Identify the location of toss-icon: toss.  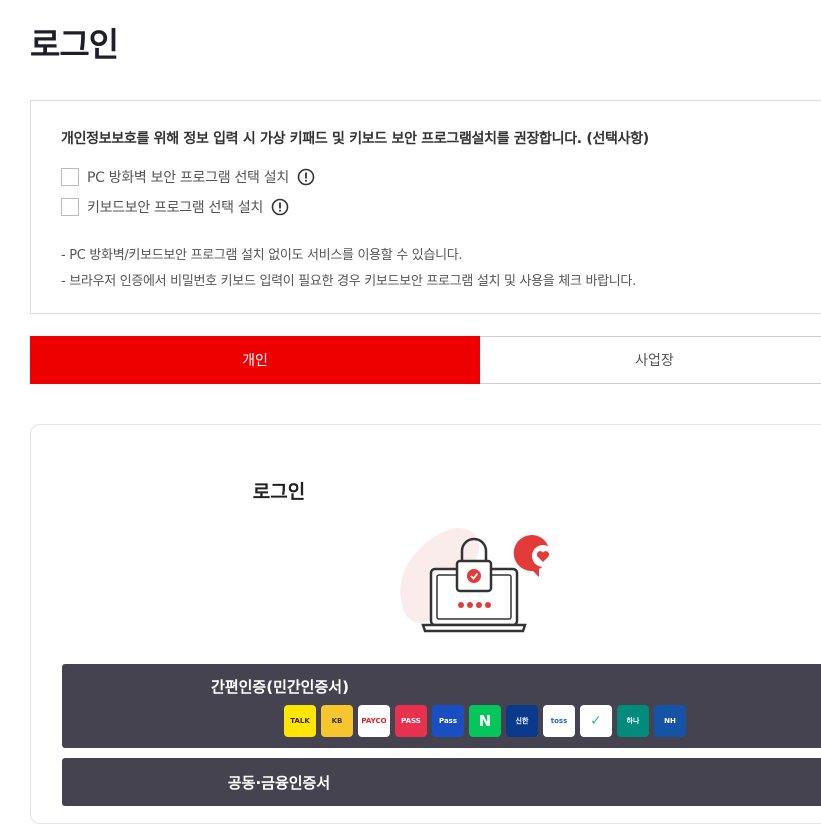
(559, 721).